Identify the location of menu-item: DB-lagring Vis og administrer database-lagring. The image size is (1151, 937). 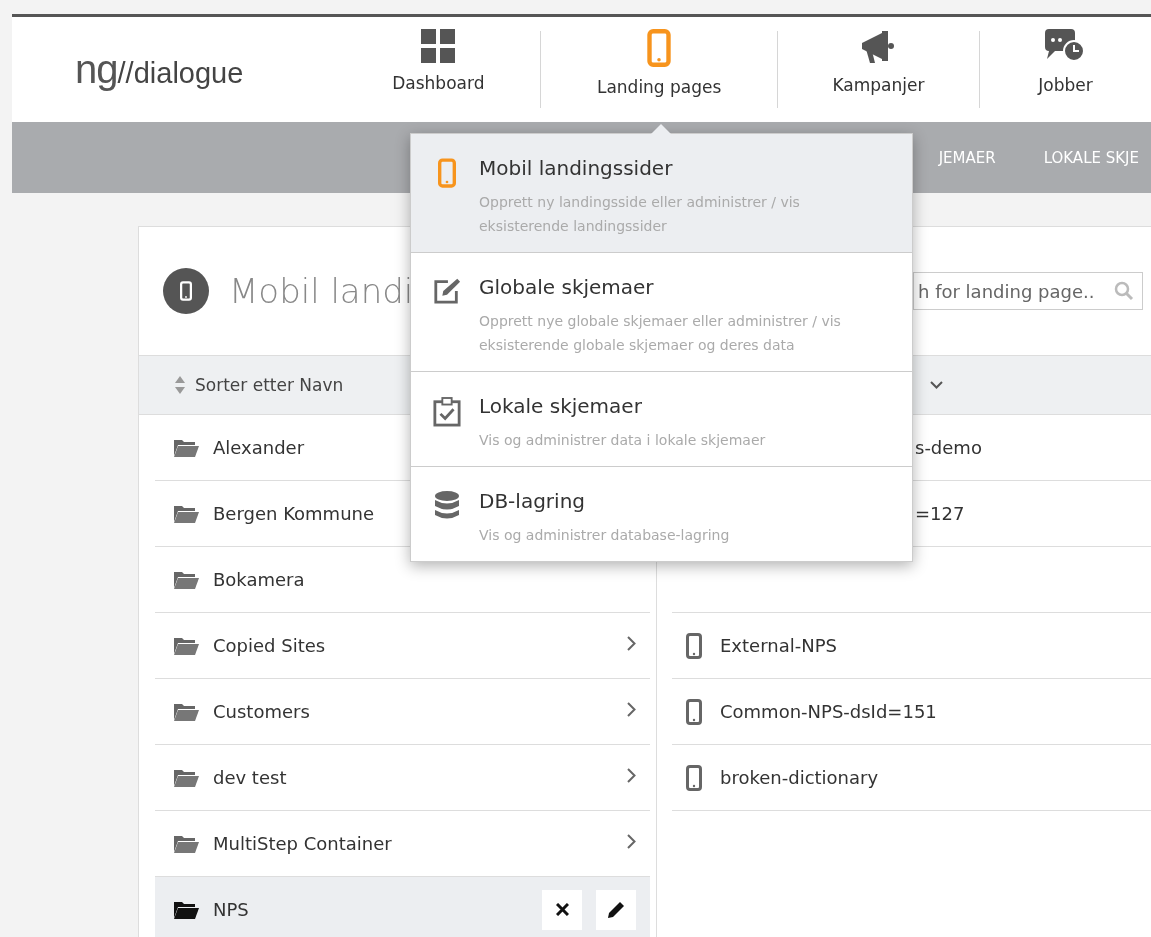
(661, 514).